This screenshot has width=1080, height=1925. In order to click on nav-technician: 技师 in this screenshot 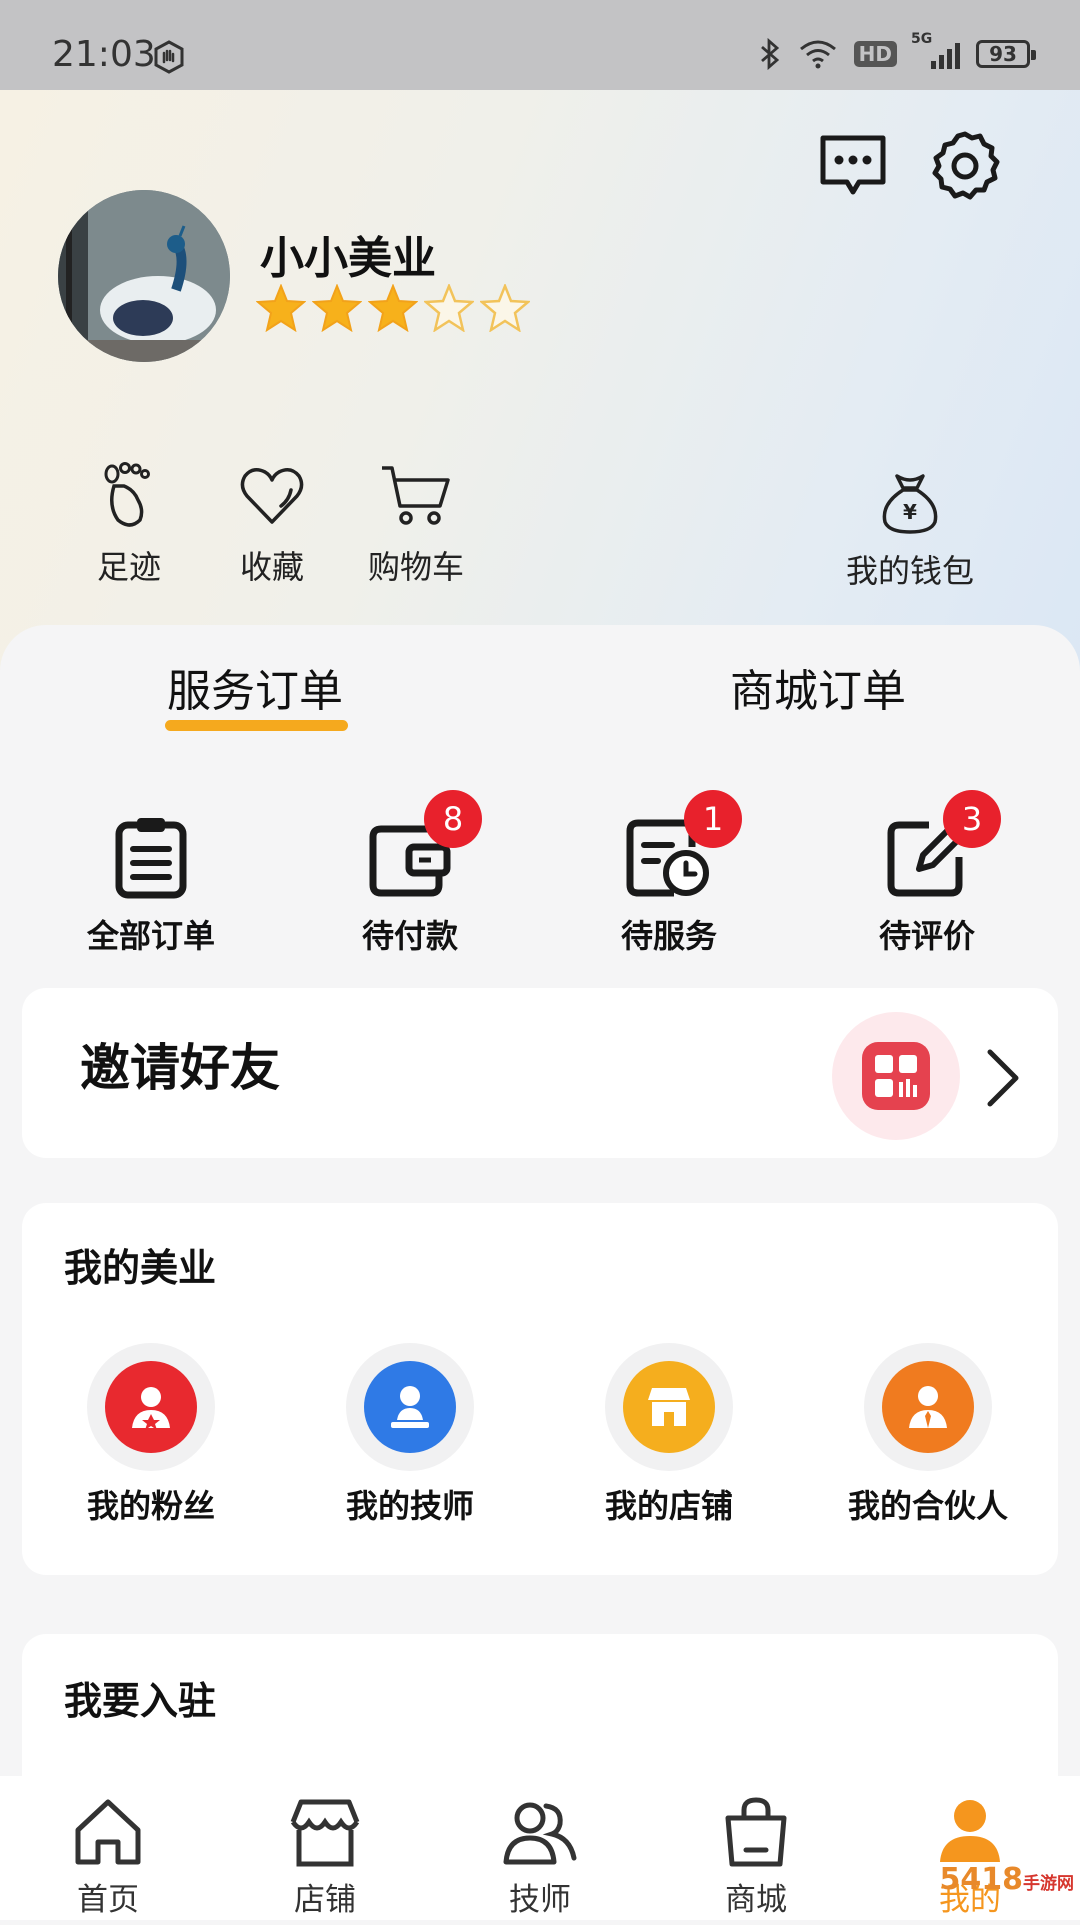, I will do `click(540, 1857)`.